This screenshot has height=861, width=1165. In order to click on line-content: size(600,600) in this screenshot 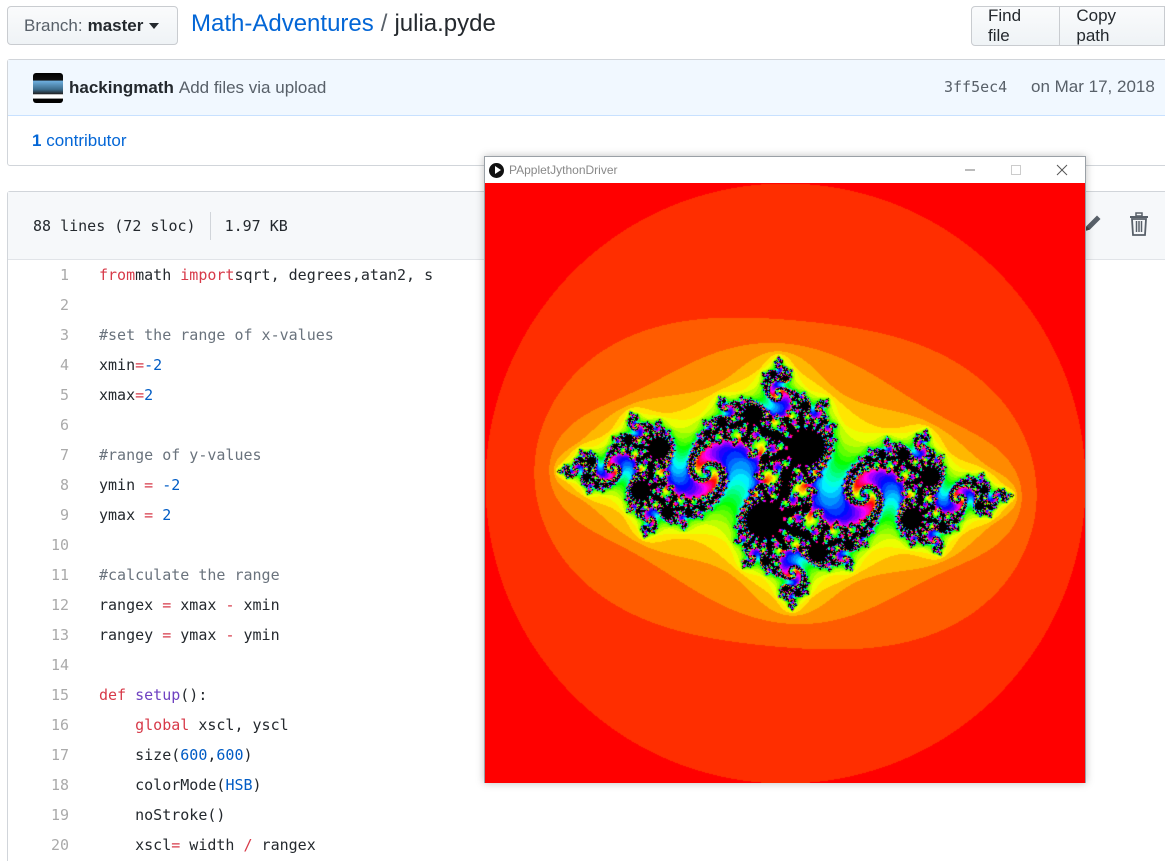, I will do `click(161, 755)`.